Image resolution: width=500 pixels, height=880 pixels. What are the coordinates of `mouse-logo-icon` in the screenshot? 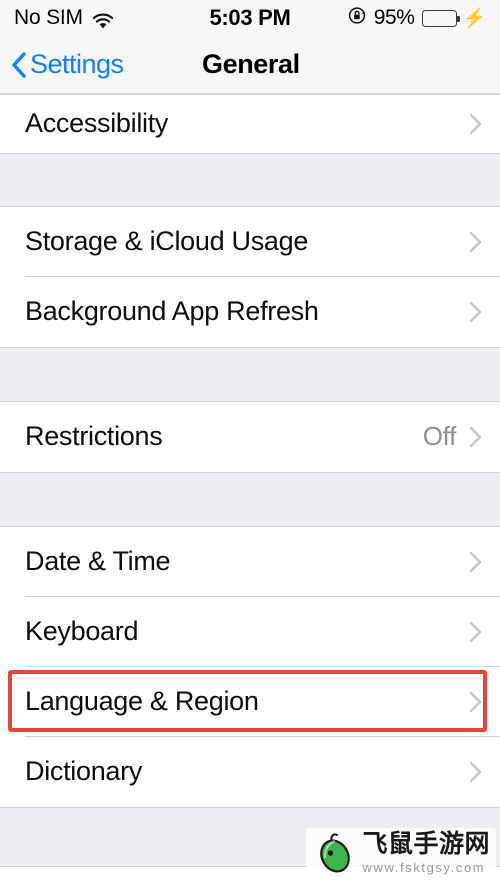 It's located at (336, 853).